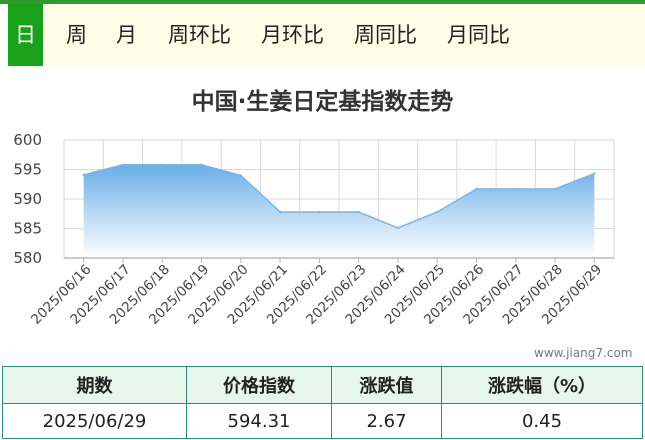 The width and height of the screenshot is (645, 440). Describe the element at coordinates (259, 421) in the screenshot. I see `cell-price-index: 594.31` at that location.